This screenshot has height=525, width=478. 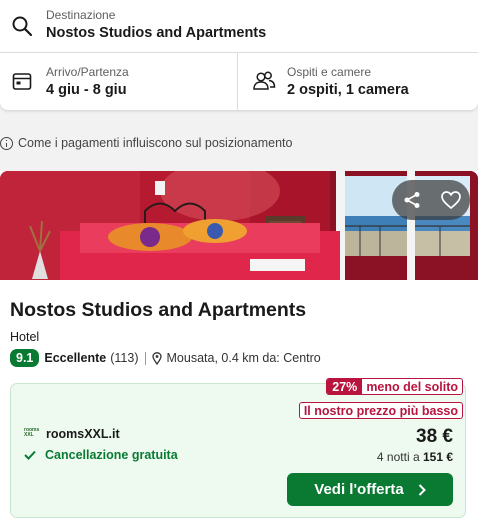 What do you see at coordinates (156, 358) in the screenshot?
I see `location-pin-icon` at bounding box center [156, 358].